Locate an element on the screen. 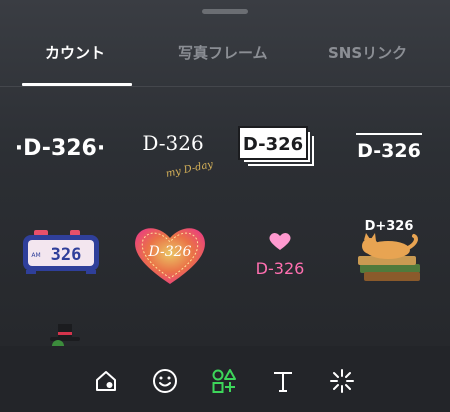  emoji-button is located at coordinates (165, 381).